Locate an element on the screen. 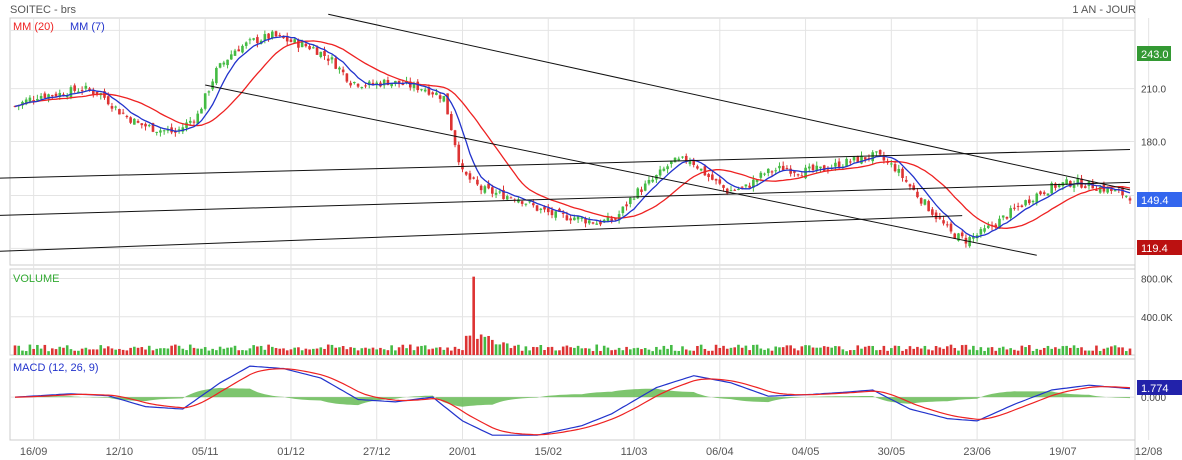 The image size is (1182, 460). y-tick-label: 180.0 is located at coordinates (1153, 143).